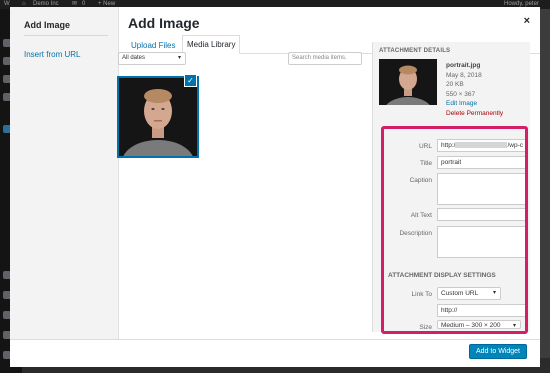 The image size is (550, 373). I want to click on insert-from-url-link: Insert from URL, so click(52, 54).